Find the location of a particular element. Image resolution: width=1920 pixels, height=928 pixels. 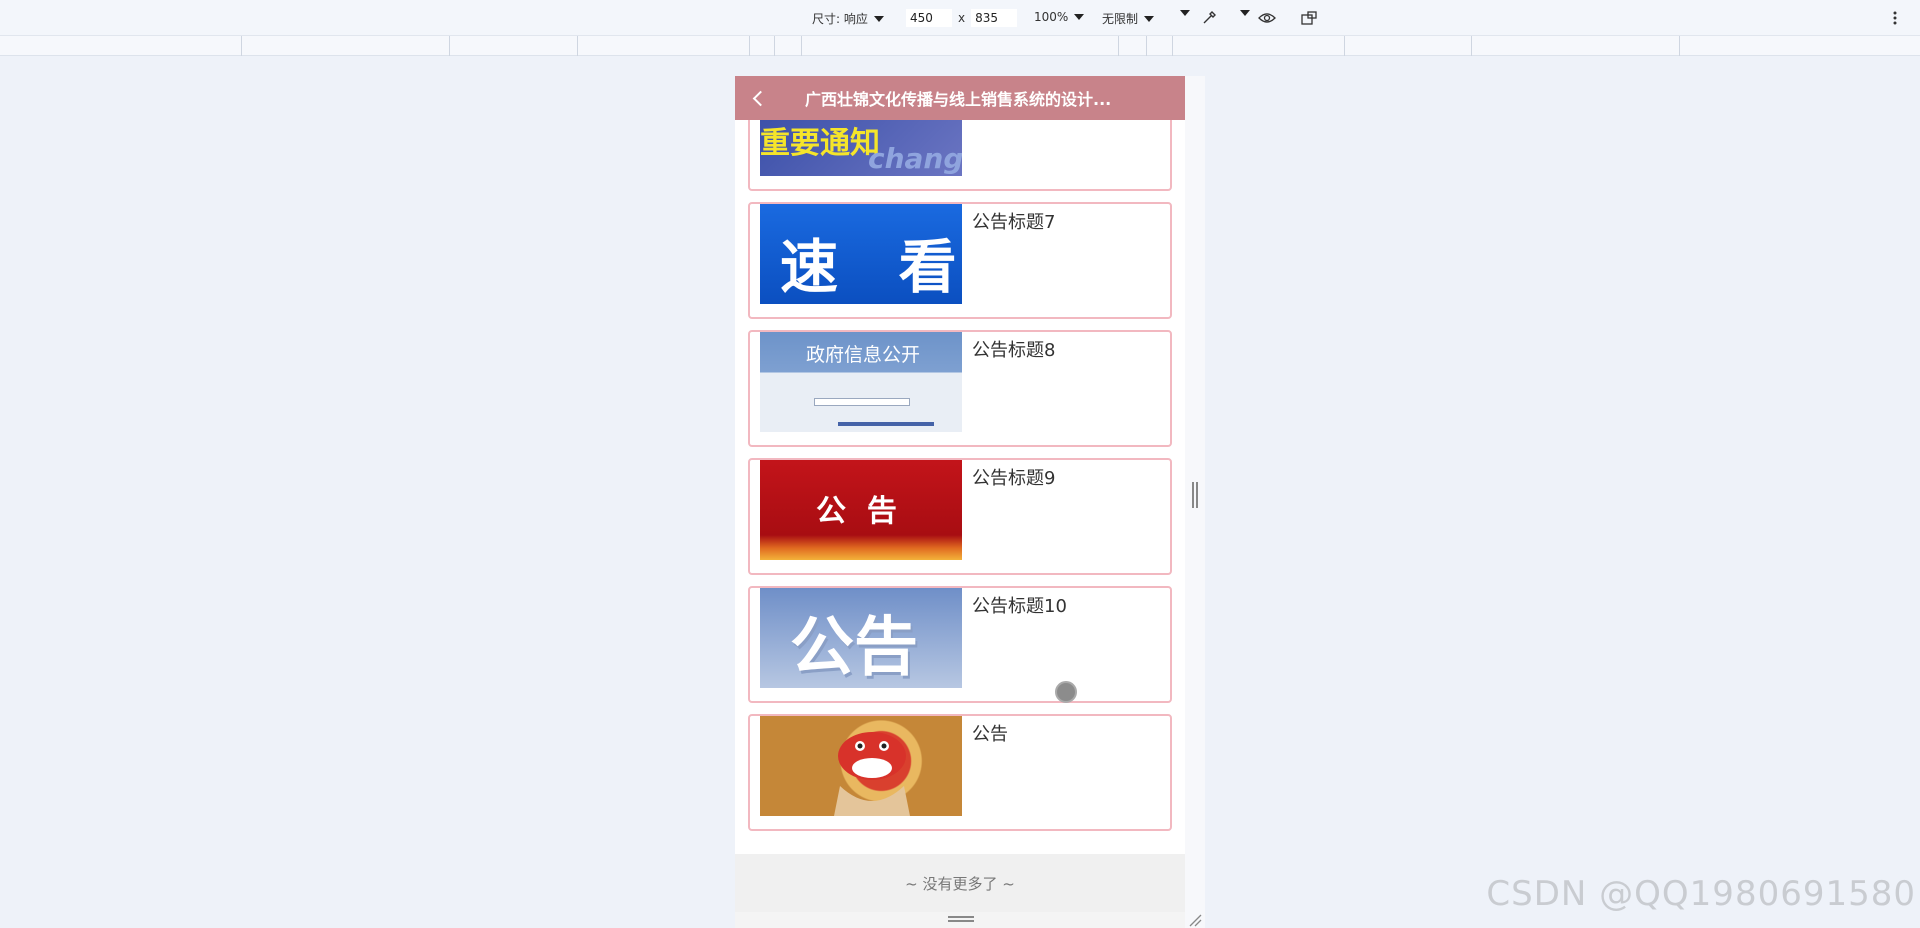

notice-title: 公告 is located at coordinates (990, 734).